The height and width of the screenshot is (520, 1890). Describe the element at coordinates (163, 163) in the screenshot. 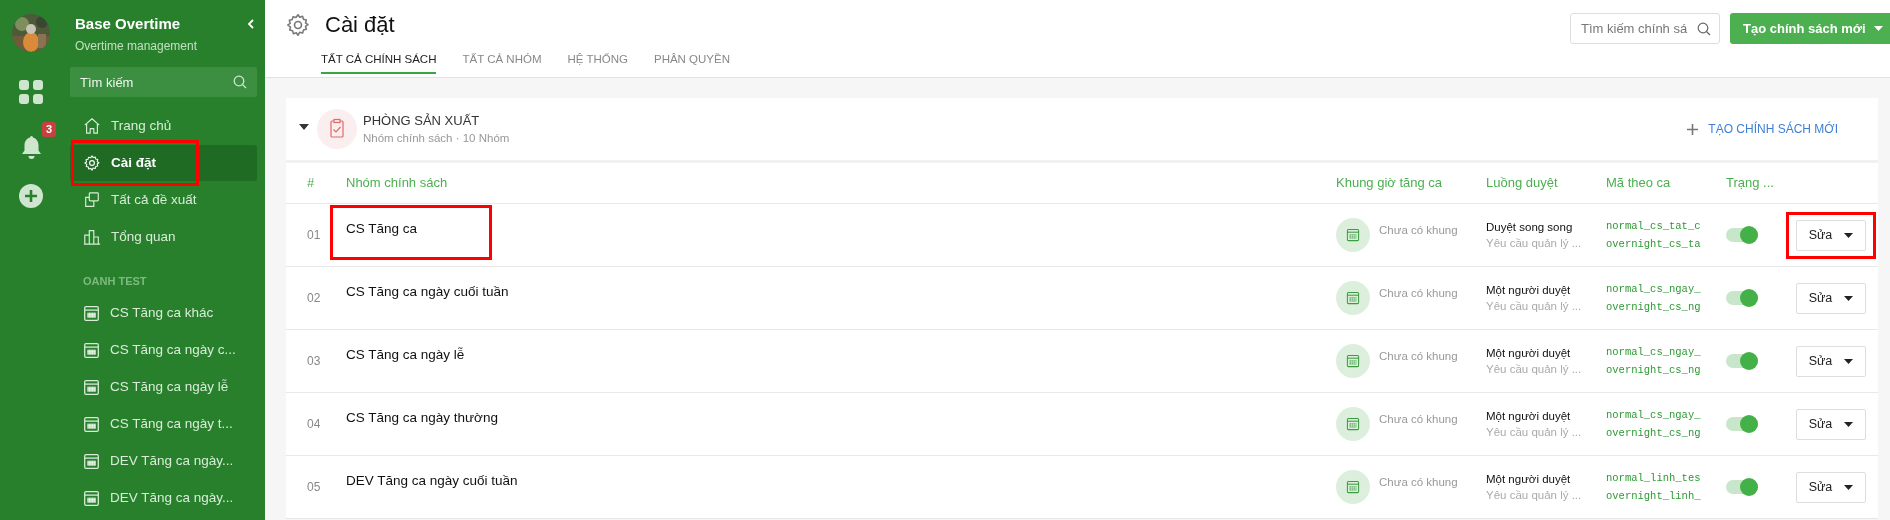

I see `menu-item: Cài đặt` at that location.